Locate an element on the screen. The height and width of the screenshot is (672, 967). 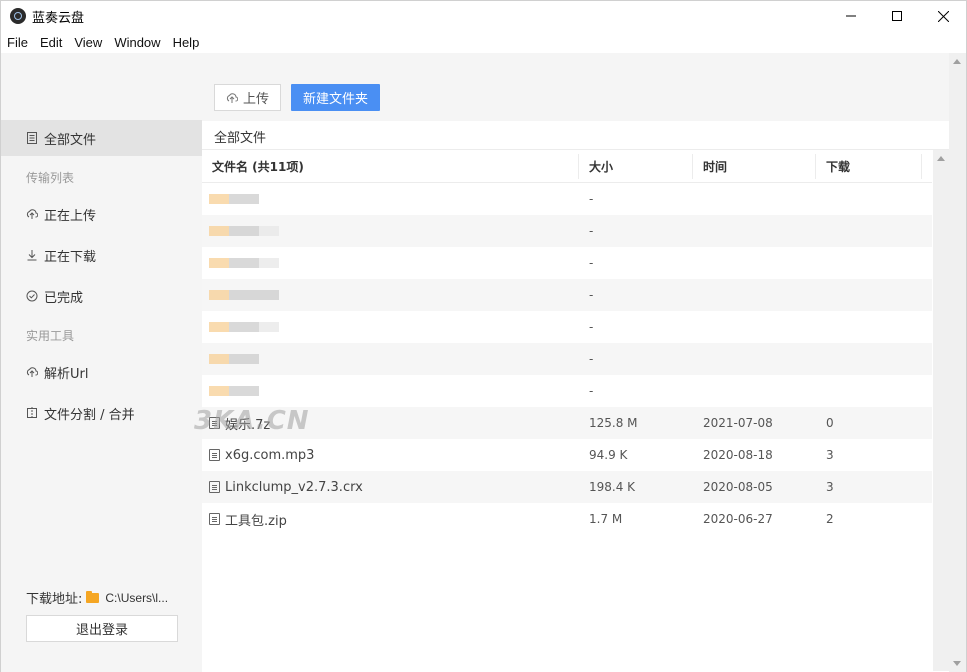
table-row: x6g.com.mp3 94.9 K 2020-08-18 3 is located at coordinates (567, 455).